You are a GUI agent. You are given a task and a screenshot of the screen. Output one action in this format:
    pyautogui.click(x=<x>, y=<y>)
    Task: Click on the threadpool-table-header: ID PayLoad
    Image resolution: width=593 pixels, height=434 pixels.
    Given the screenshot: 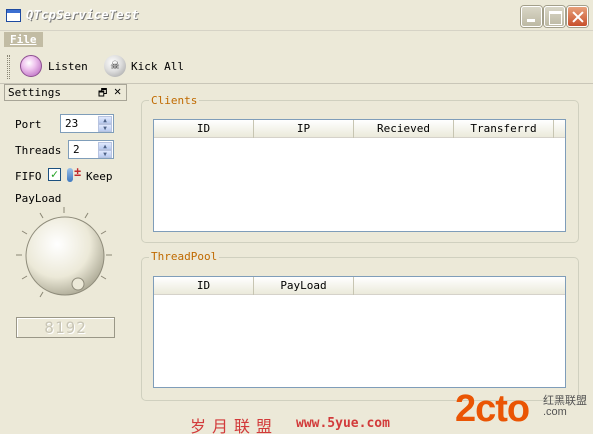 What is the action you would take?
    pyautogui.click(x=359, y=286)
    